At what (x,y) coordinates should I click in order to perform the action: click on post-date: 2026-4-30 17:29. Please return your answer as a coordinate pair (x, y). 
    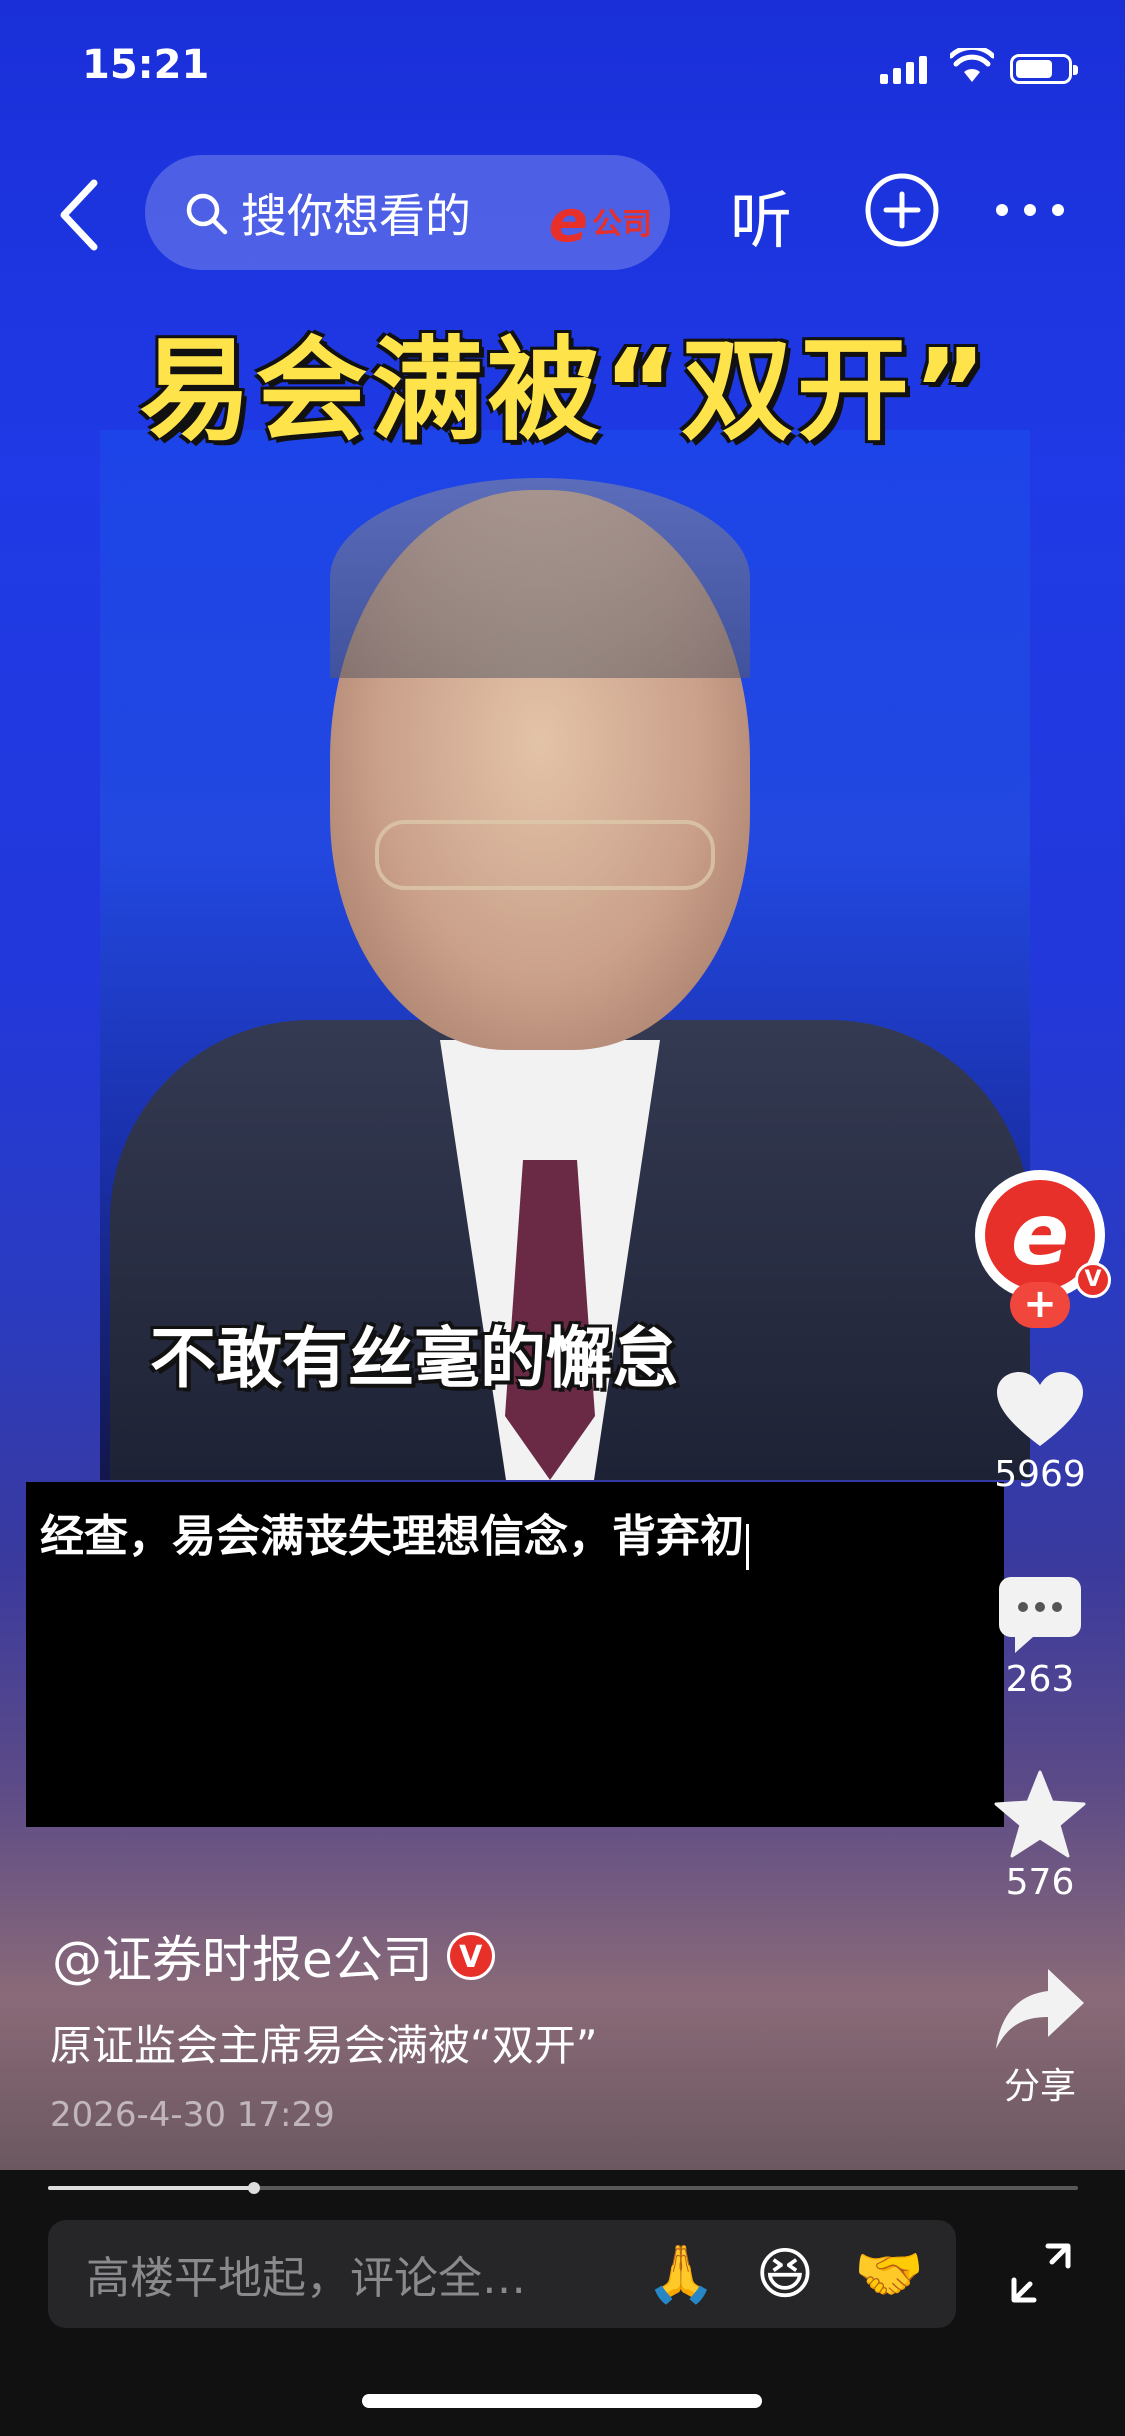
    Looking at the image, I should click on (192, 2115).